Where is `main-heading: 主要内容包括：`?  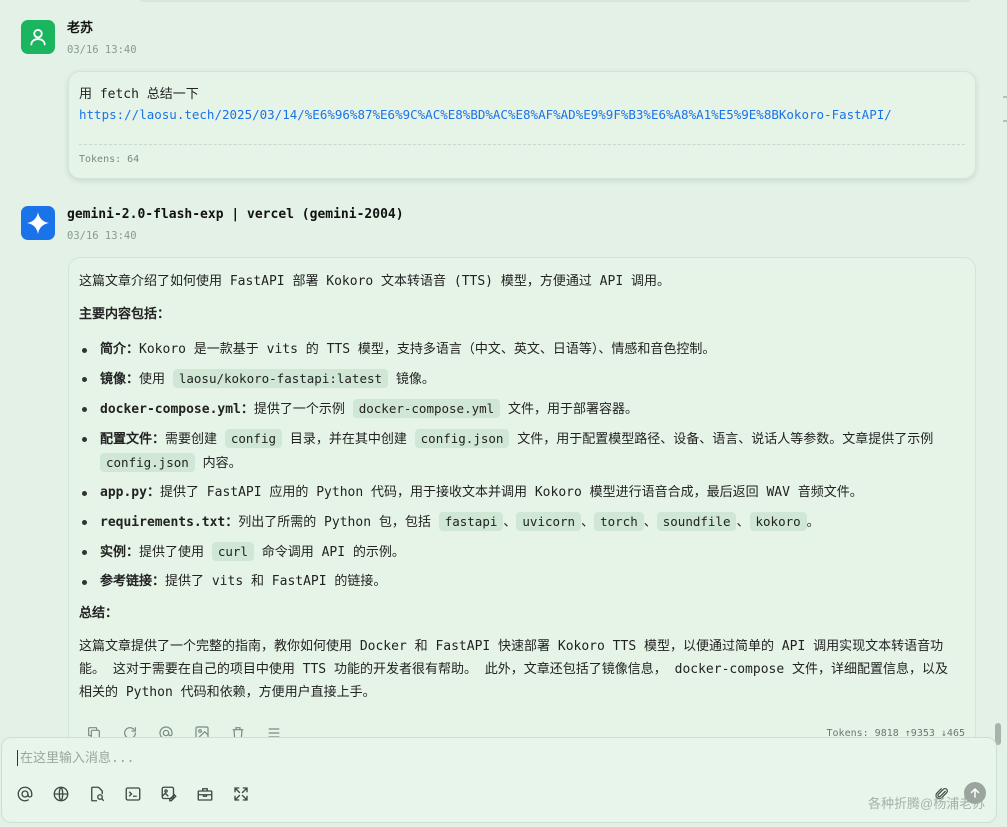
main-heading: 主要内容包括： is located at coordinates (125, 314).